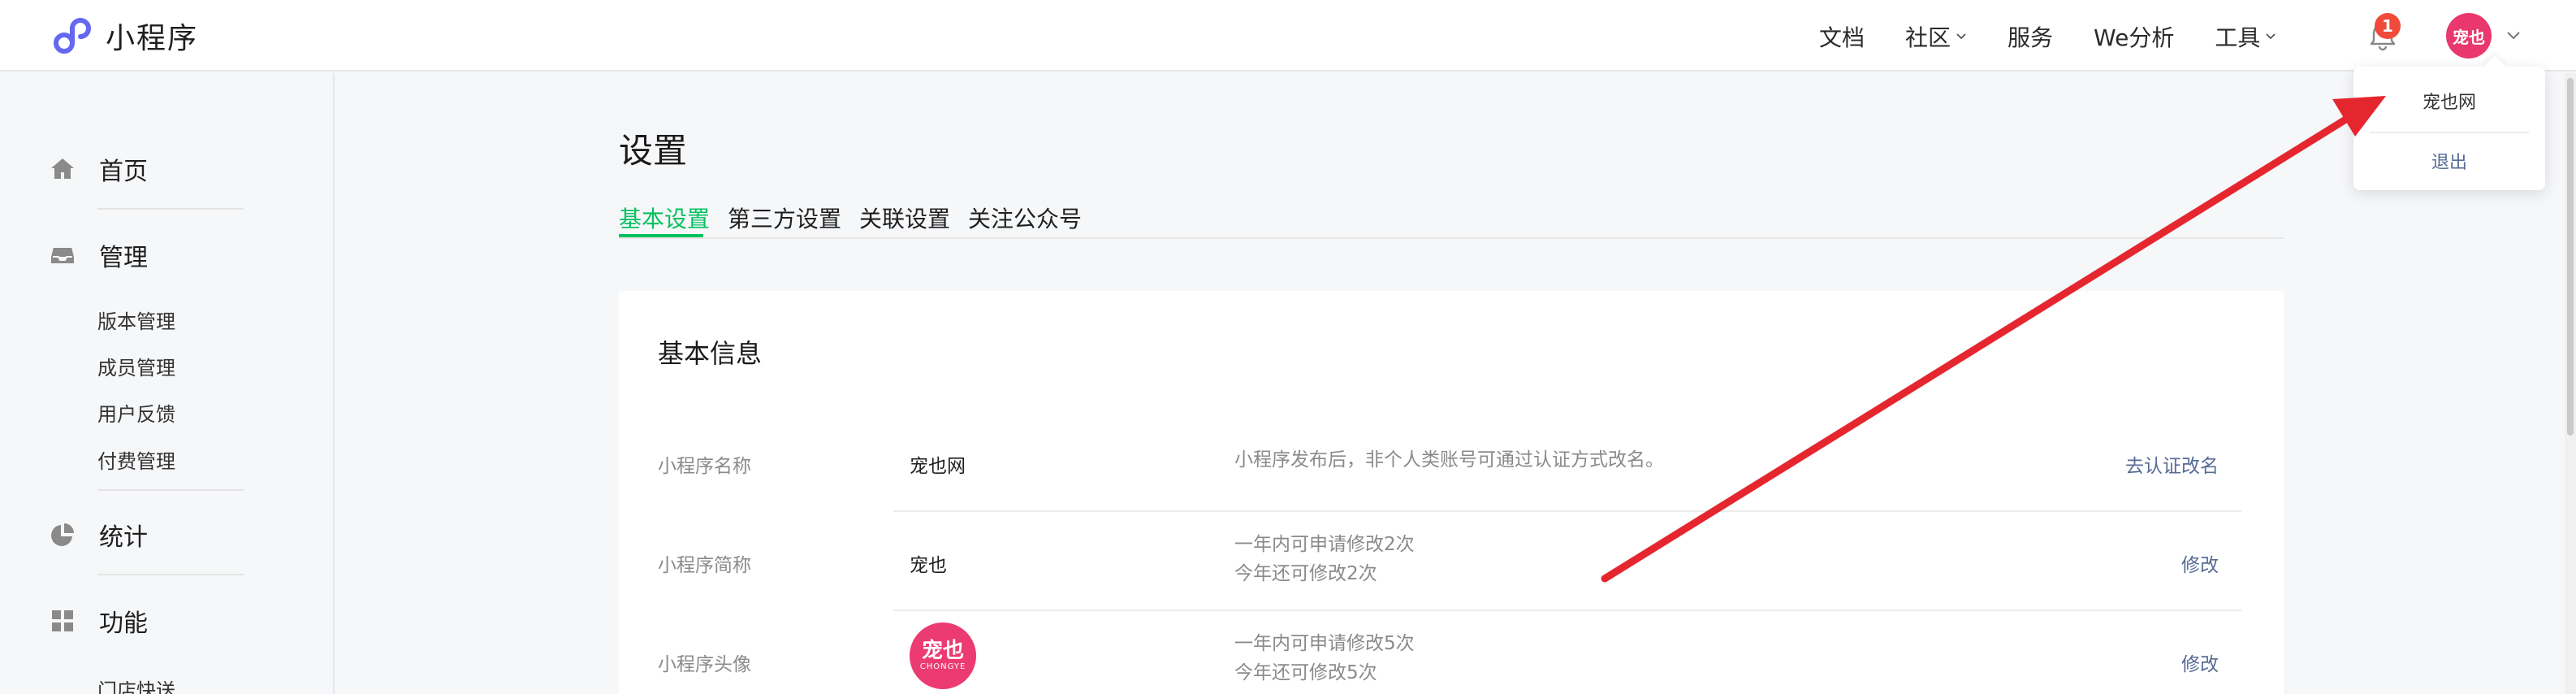 The height and width of the screenshot is (694, 2576). Describe the element at coordinates (123, 172) in the screenshot. I see `sidebar-item-label: 首页` at that location.